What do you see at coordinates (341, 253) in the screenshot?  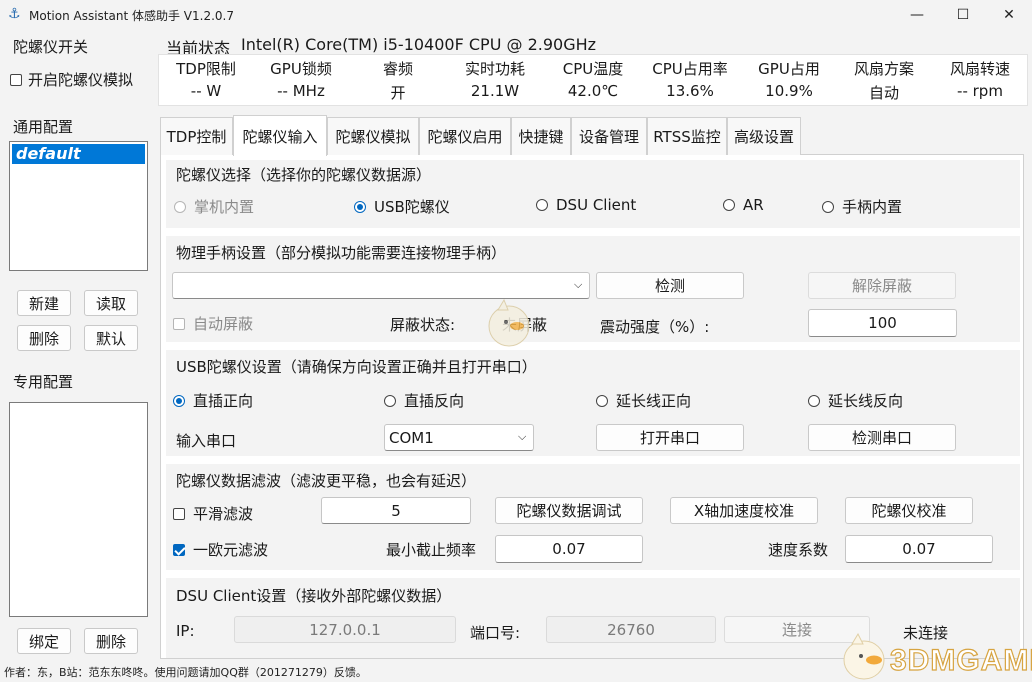 I see `physical-controller-title: 物理手柄设置（部分模拟功能需要连接物理手柄）` at bounding box center [341, 253].